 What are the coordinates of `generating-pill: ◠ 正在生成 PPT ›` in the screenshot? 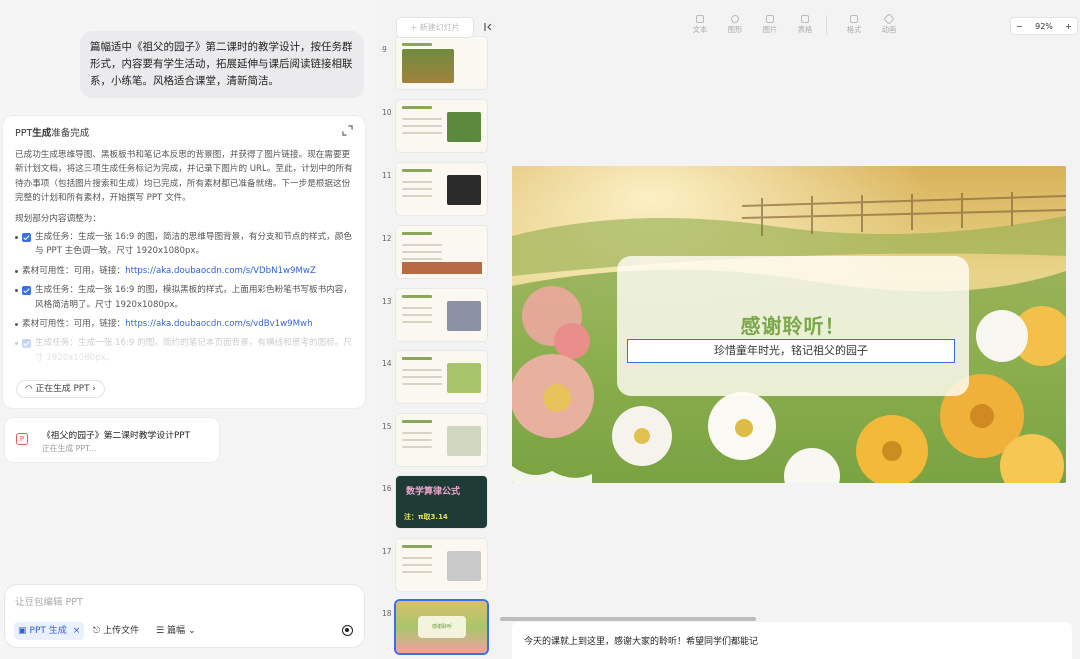 It's located at (60, 389).